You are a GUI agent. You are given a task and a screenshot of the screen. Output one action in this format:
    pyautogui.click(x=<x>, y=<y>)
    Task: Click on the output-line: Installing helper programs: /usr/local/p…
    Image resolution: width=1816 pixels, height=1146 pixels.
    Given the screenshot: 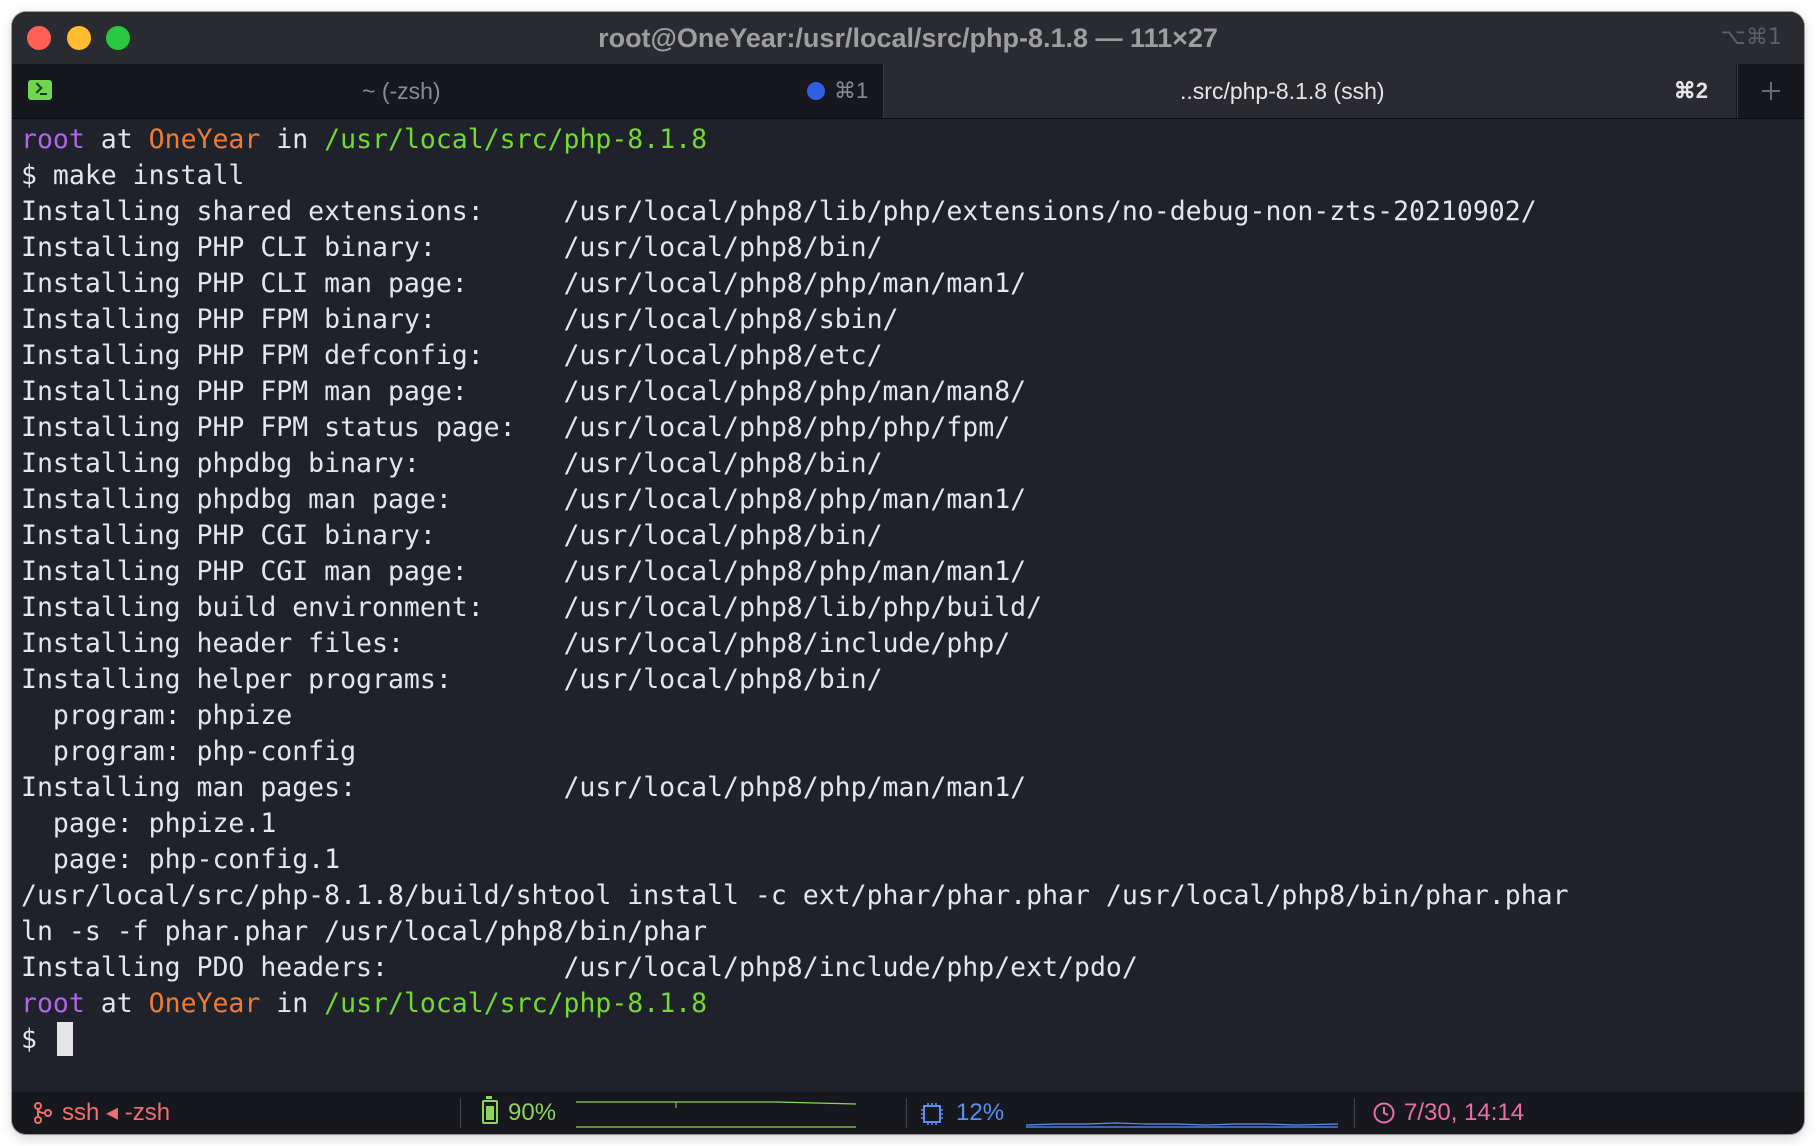 What is the action you would take?
    pyautogui.click(x=452, y=679)
    